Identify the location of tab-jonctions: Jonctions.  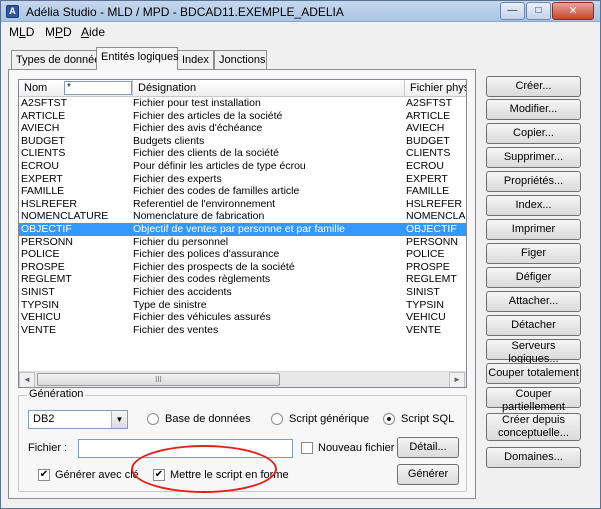
(240, 59).